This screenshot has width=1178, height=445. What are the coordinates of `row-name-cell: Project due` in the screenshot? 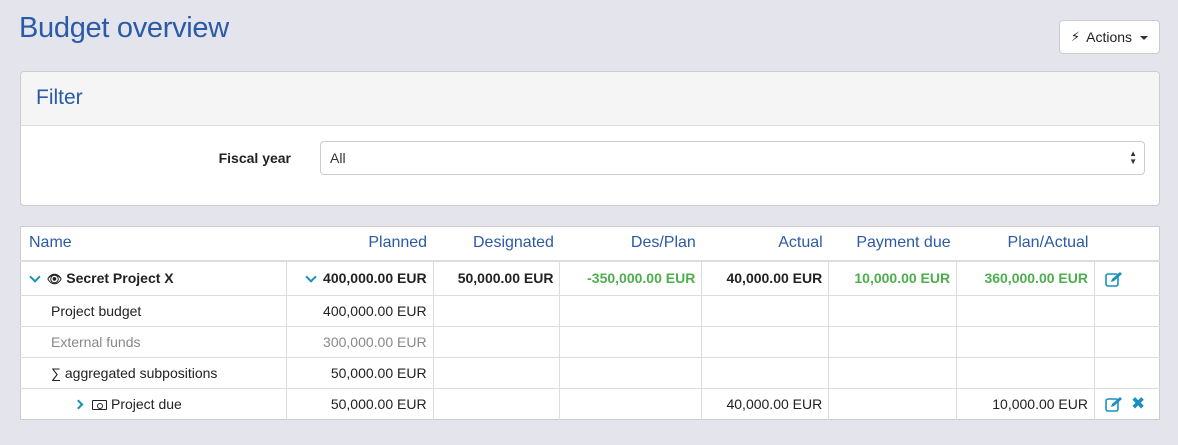 It's located at (153, 404).